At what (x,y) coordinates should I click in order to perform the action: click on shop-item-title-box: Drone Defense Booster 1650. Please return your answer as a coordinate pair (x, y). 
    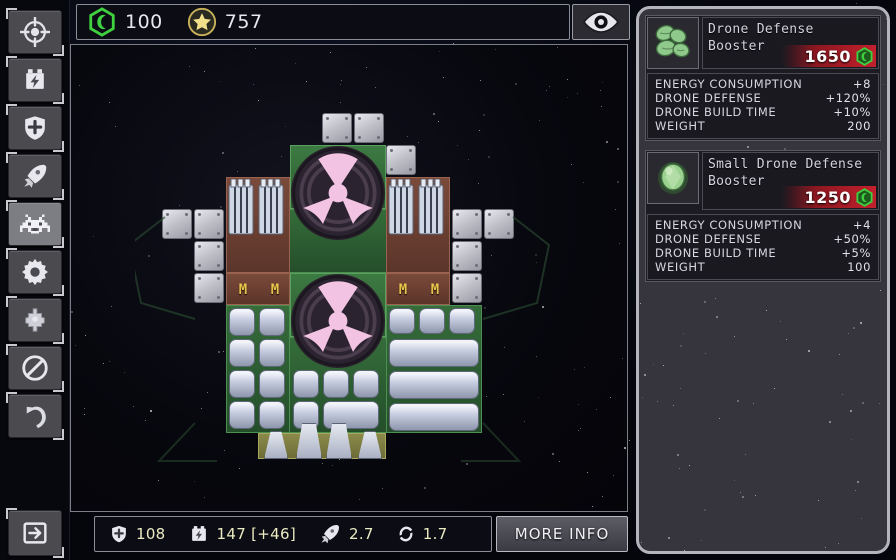
    Looking at the image, I should click on (790, 43).